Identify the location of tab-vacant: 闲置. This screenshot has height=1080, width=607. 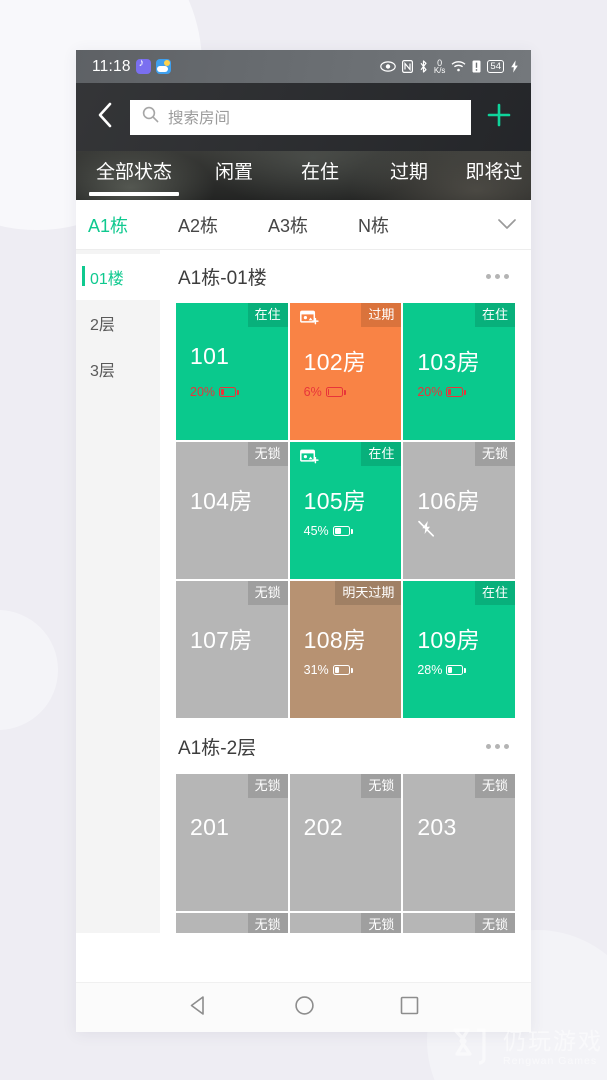
(234, 173).